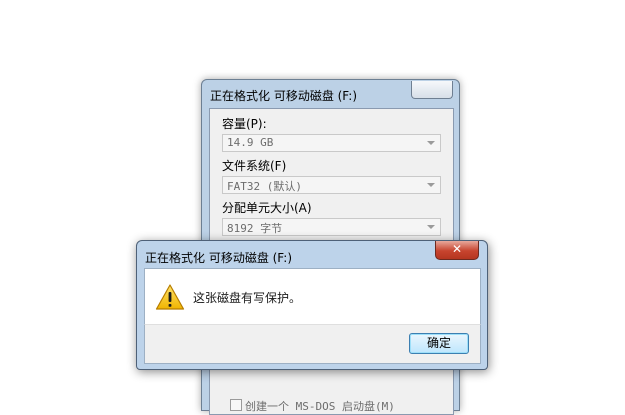 Image resolution: width=625 pixels, height=415 pixels. What do you see at coordinates (170, 297) in the screenshot?
I see `warning-icon` at bounding box center [170, 297].